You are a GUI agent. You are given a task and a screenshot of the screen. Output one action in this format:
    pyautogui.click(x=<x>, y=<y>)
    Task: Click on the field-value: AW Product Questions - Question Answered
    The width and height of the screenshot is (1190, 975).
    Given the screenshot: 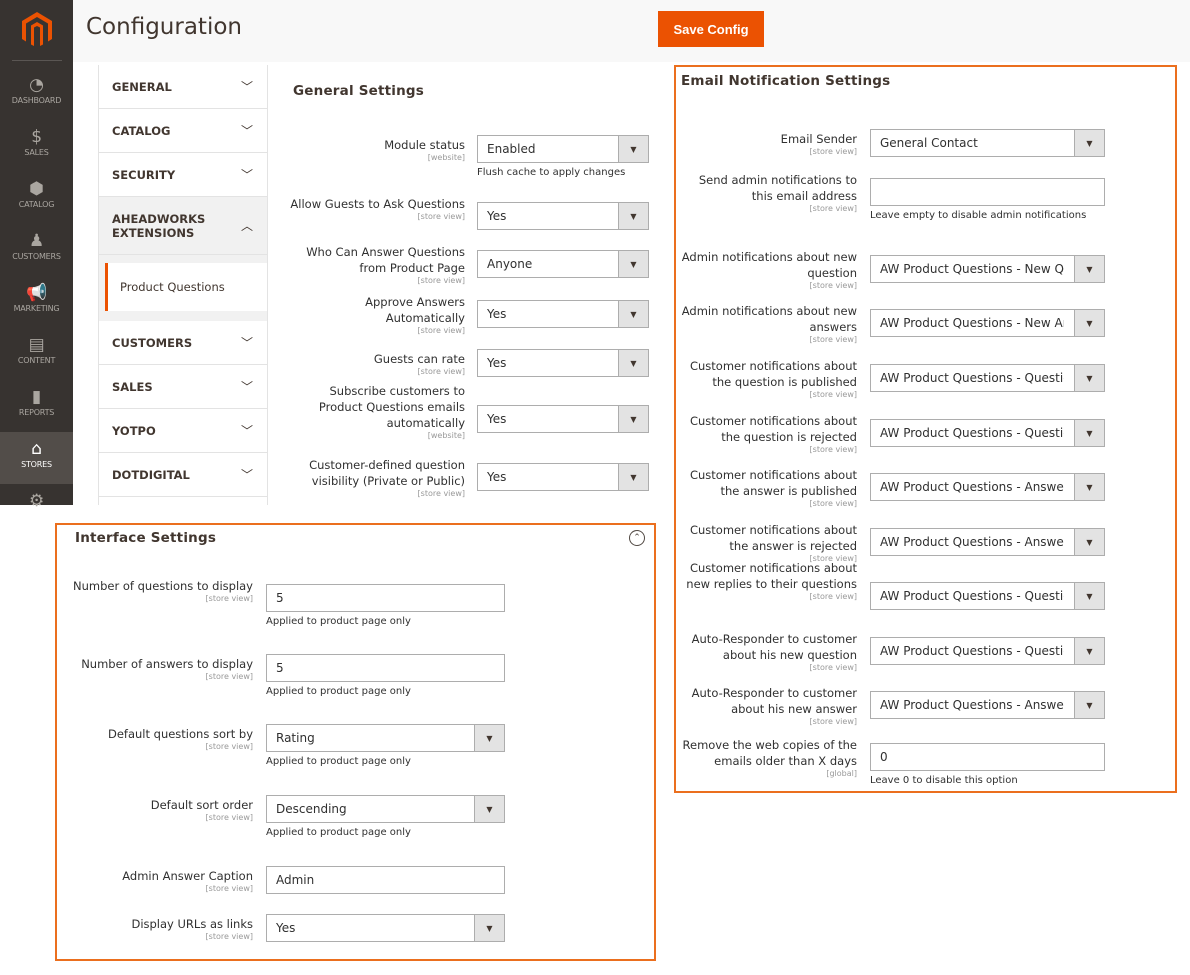 What is the action you would take?
    pyautogui.click(x=972, y=596)
    